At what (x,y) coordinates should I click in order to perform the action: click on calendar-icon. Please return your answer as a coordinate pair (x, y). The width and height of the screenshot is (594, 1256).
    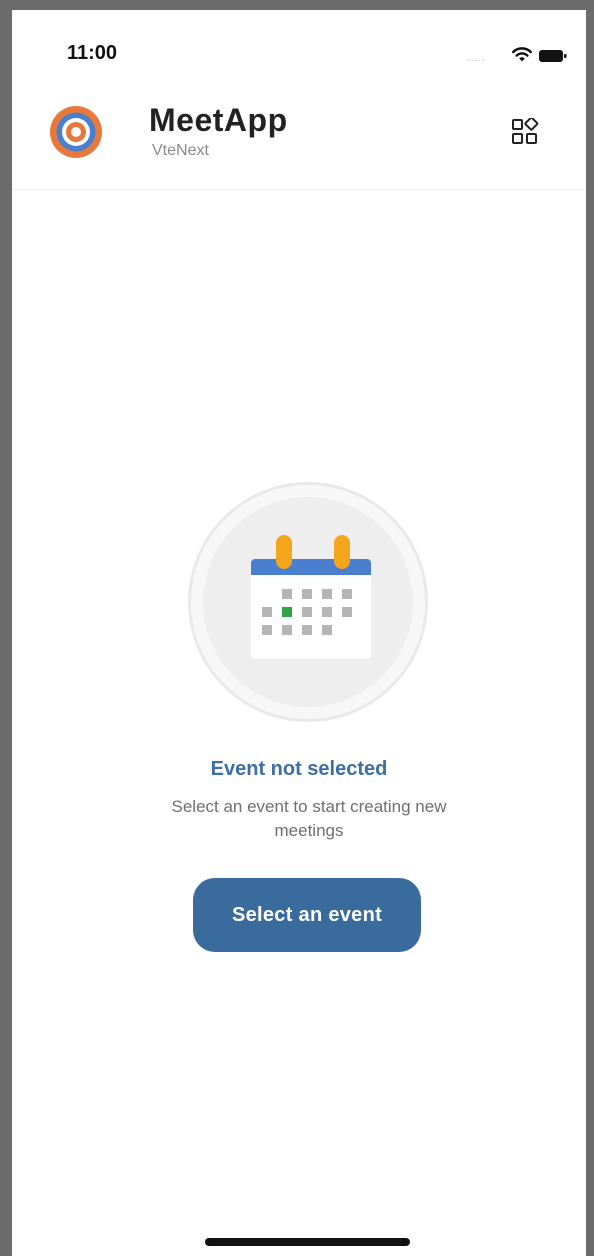
    Looking at the image, I should click on (311, 597).